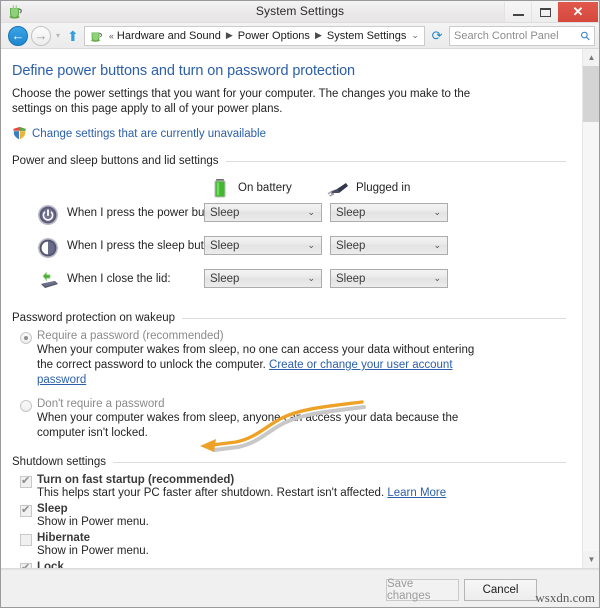  What do you see at coordinates (119, 279) in the screenshot?
I see `setting-row-close-lid-label: When I close the lid:` at bounding box center [119, 279].